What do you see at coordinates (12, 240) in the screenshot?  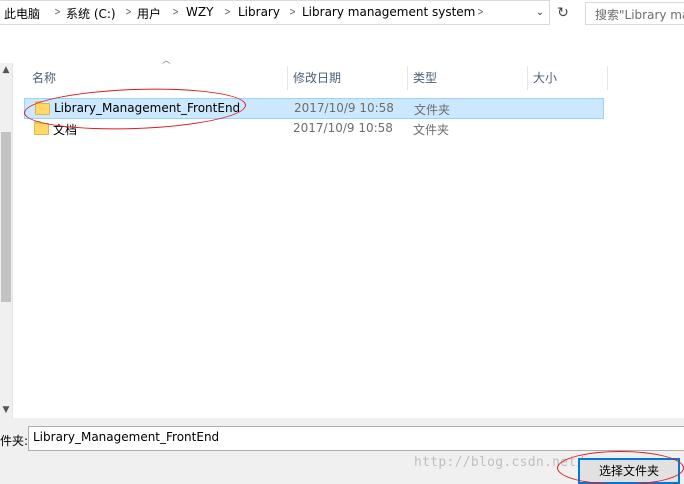 I see `pane-divider` at bounding box center [12, 240].